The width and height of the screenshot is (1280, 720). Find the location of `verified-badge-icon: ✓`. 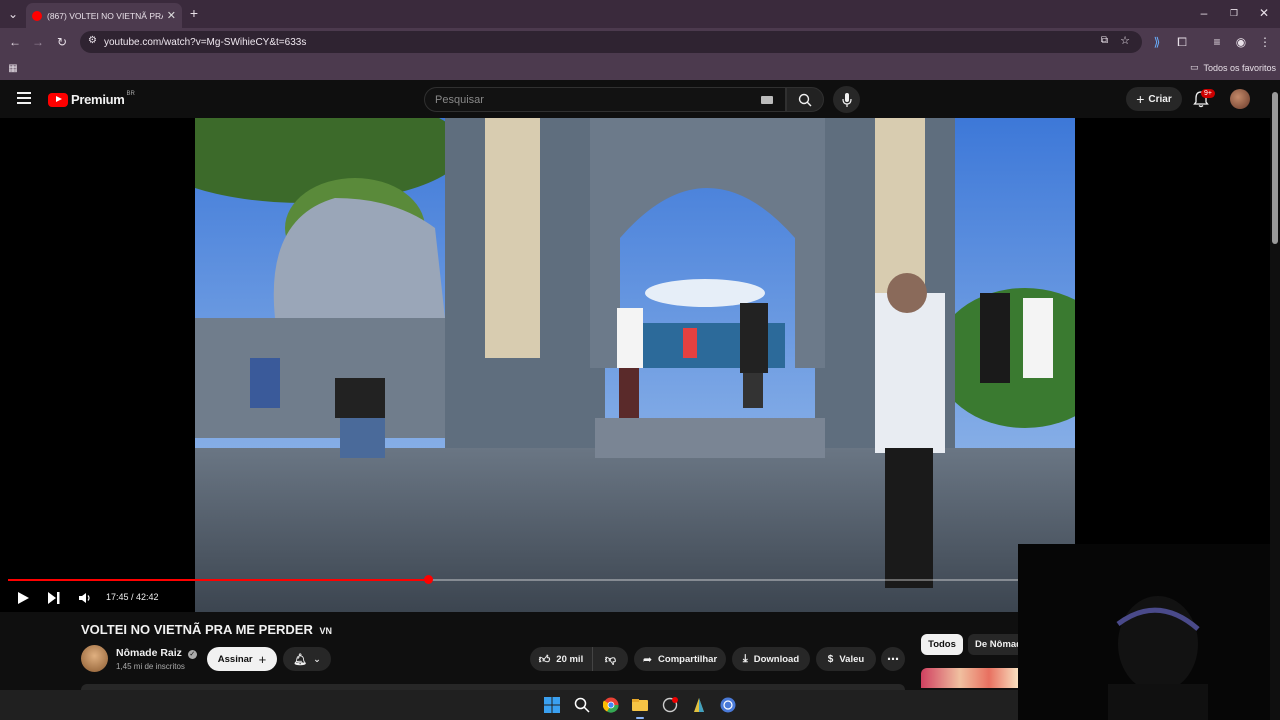

verified-badge-icon: ✓ is located at coordinates (192, 654).